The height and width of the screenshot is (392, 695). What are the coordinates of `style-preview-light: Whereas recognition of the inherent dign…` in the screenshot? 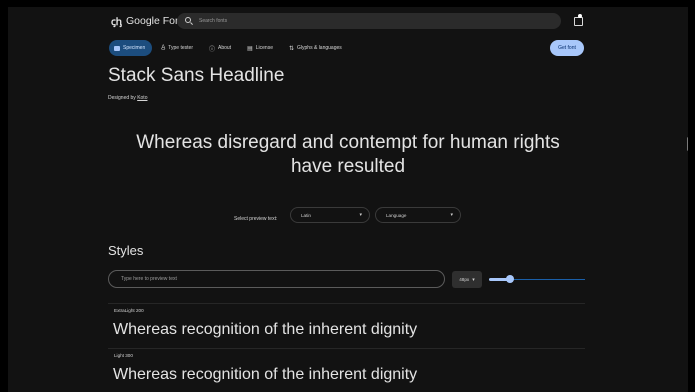 It's located at (265, 375).